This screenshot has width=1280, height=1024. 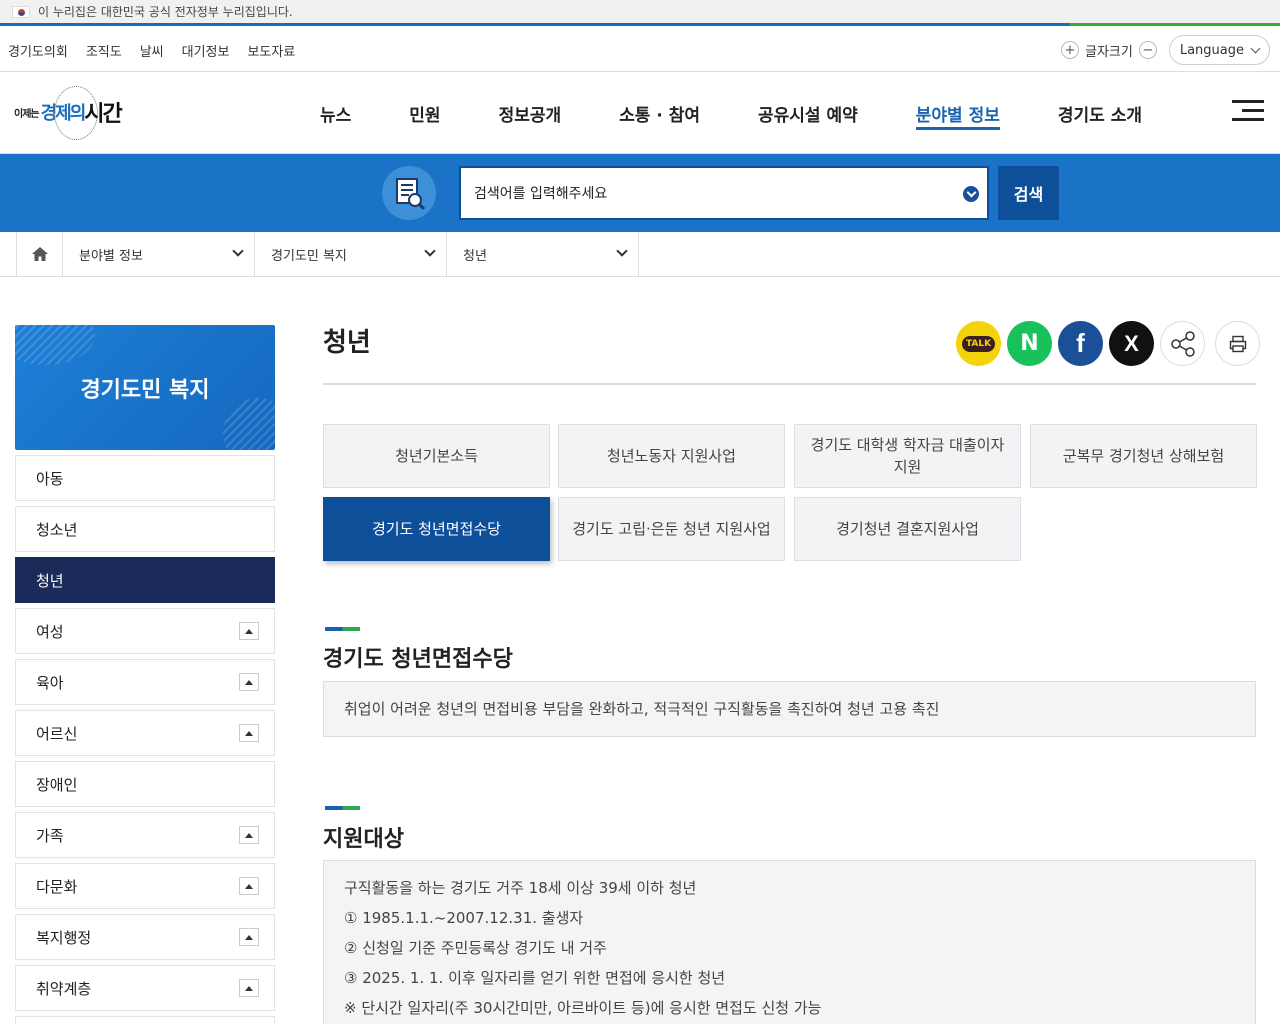 What do you see at coordinates (436, 456) in the screenshot?
I see `tab-basic-income: 청년기본소득` at bounding box center [436, 456].